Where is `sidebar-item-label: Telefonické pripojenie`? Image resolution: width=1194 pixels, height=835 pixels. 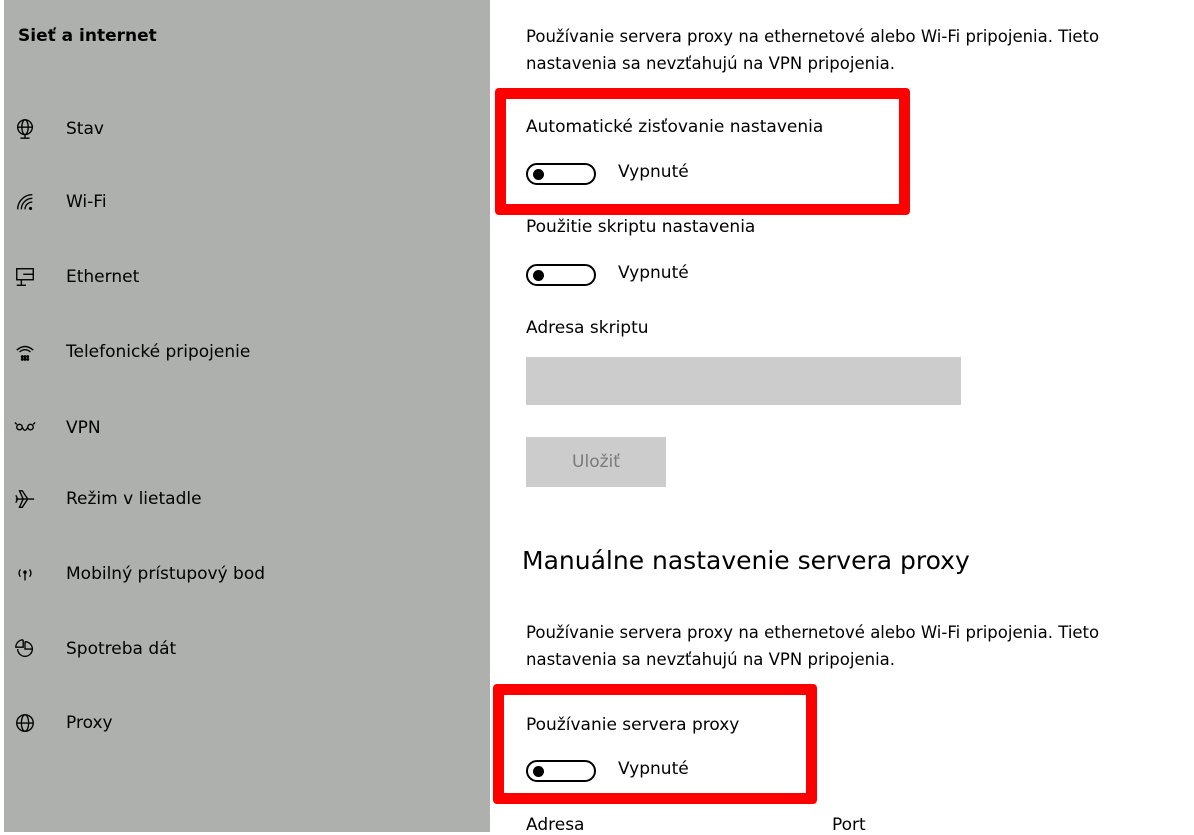
sidebar-item-label: Telefonické pripojenie is located at coordinates (158, 352).